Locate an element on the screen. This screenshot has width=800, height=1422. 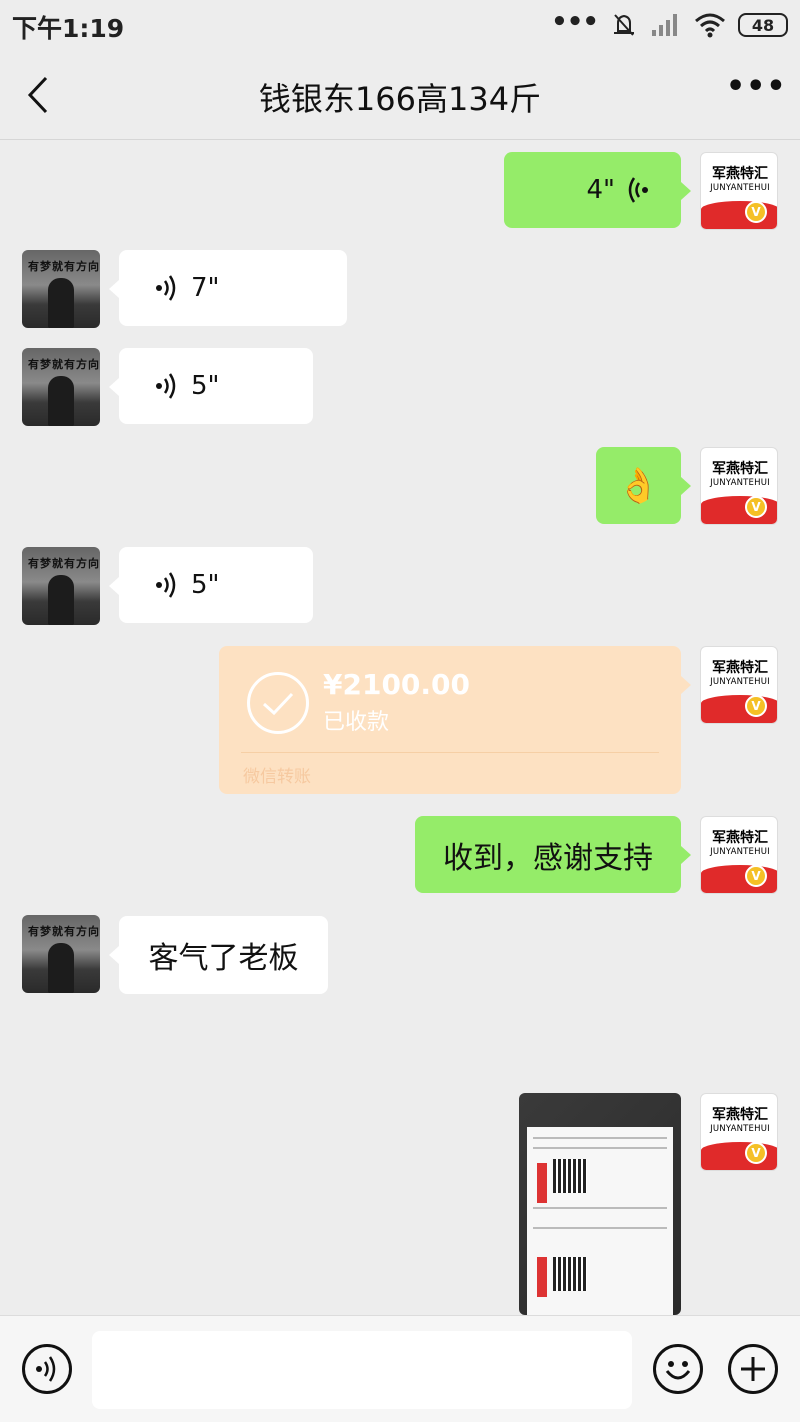
voice-message-mine: 4" is located at coordinates (597, 190).